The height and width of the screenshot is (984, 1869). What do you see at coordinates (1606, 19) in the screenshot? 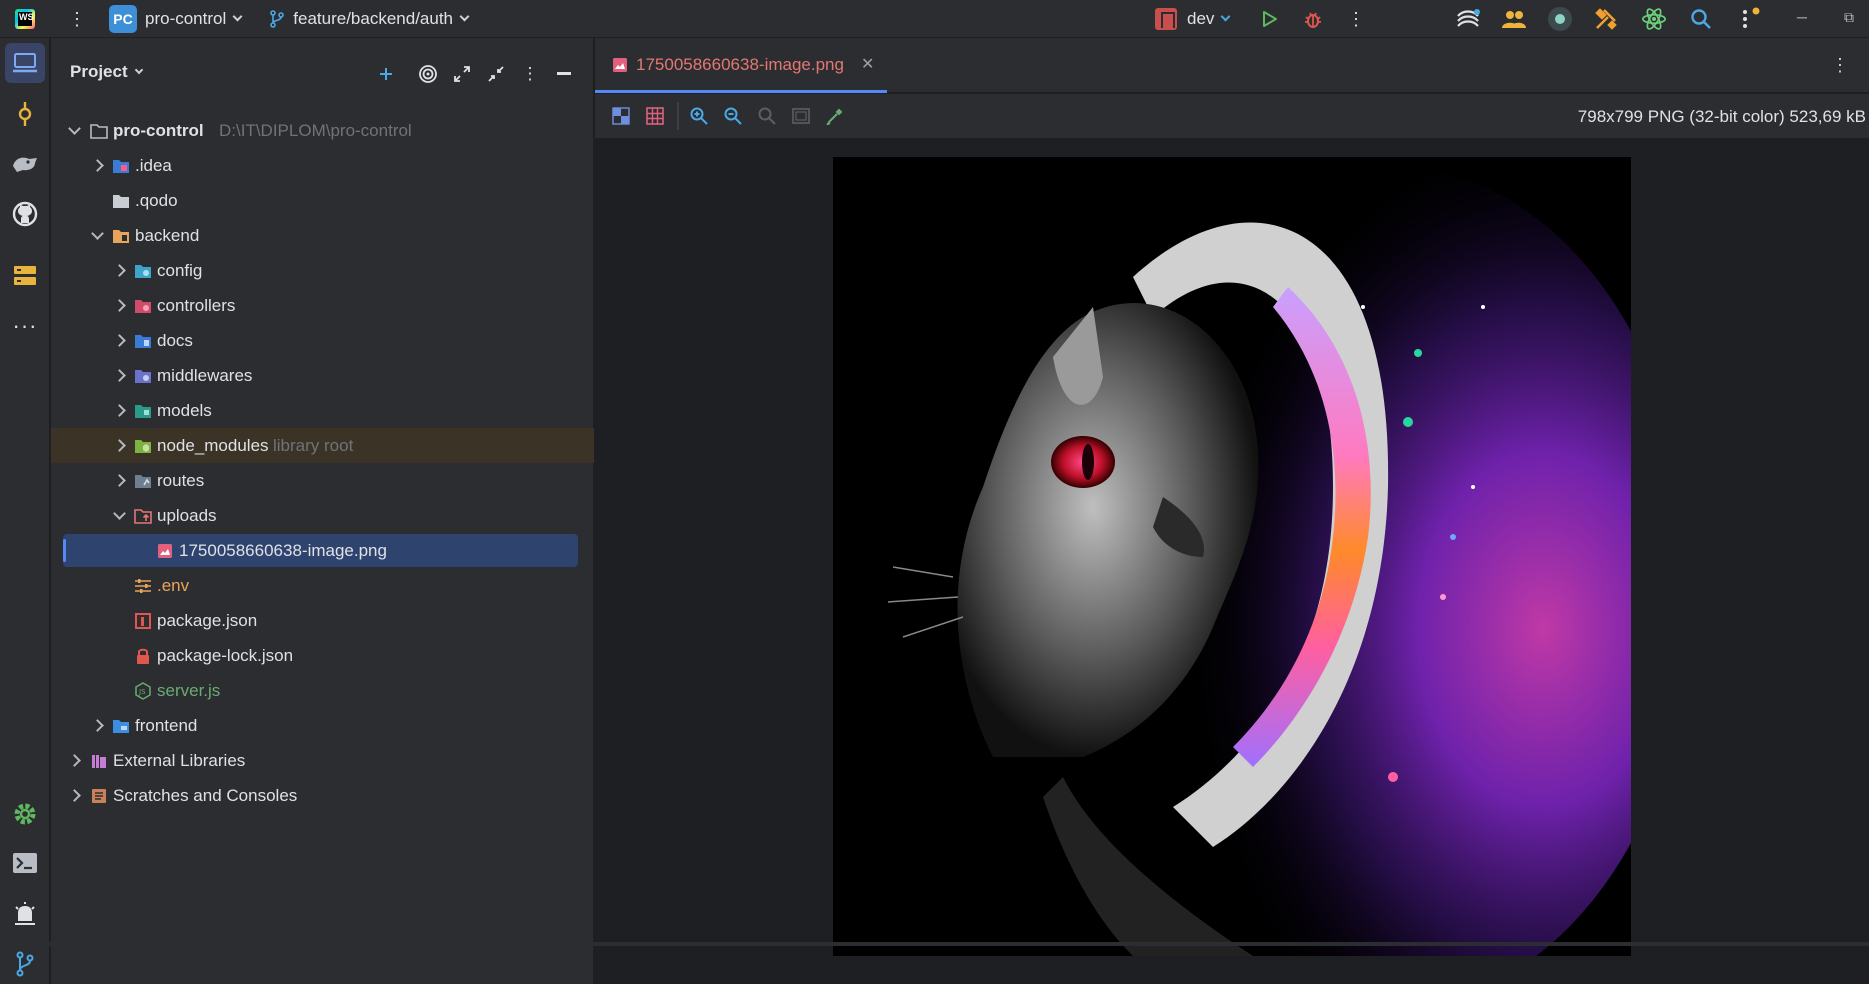
I see `build-tools-icon` at bounding box center [1606, 19].